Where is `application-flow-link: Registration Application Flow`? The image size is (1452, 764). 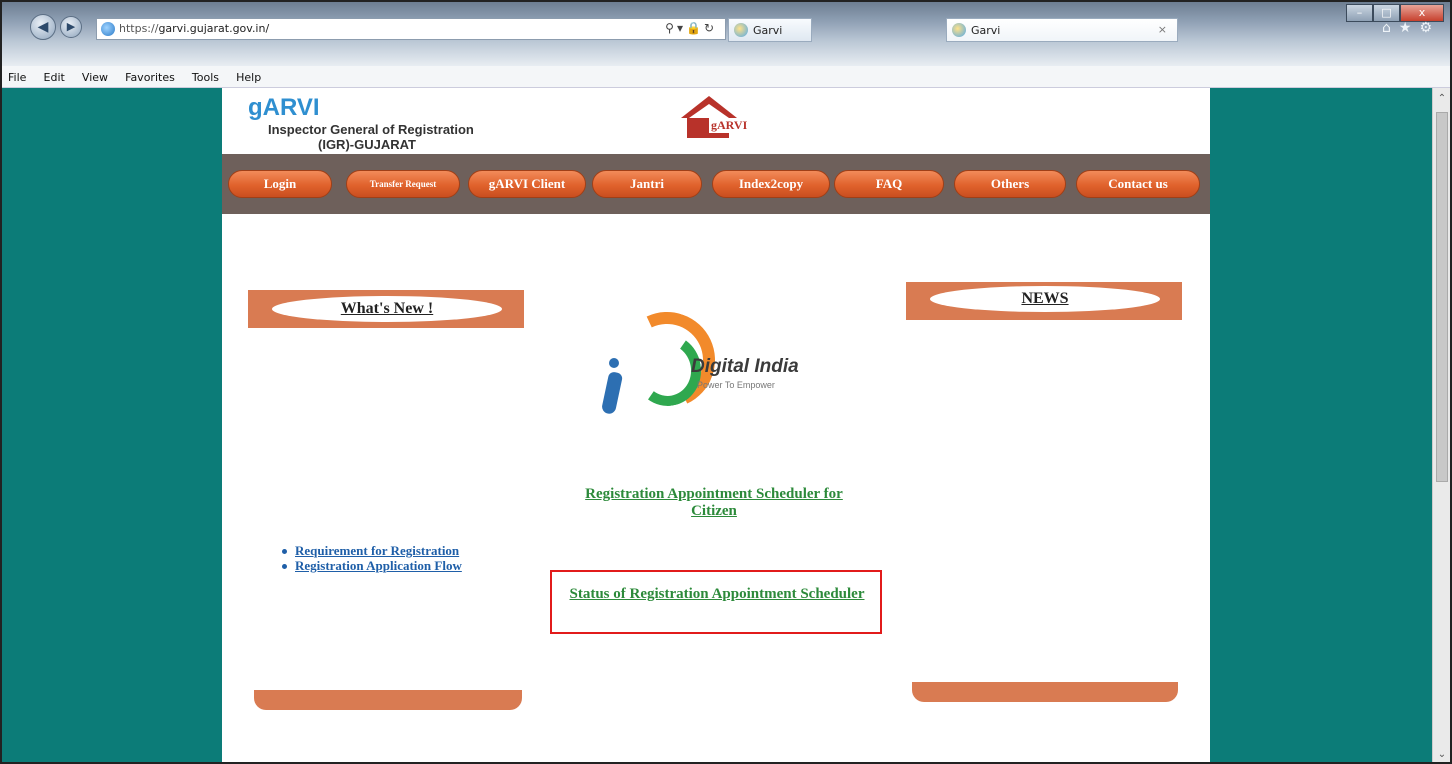 application-flow-link: Registration Application Flow is located at coordinates (378, 565).